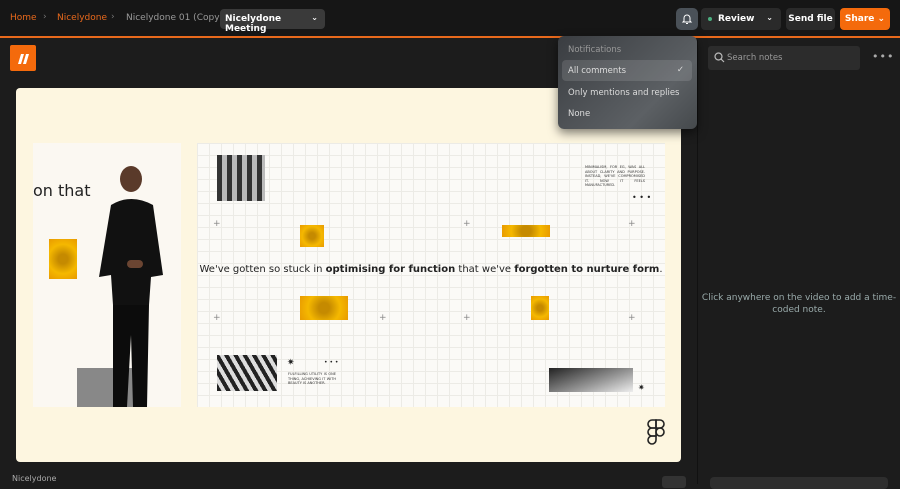 The height and width of the screenshot is (489, 900). Describe the element at coordinates (883, 56) in the screenshot. I see `more-options-icon: •••` at that location.